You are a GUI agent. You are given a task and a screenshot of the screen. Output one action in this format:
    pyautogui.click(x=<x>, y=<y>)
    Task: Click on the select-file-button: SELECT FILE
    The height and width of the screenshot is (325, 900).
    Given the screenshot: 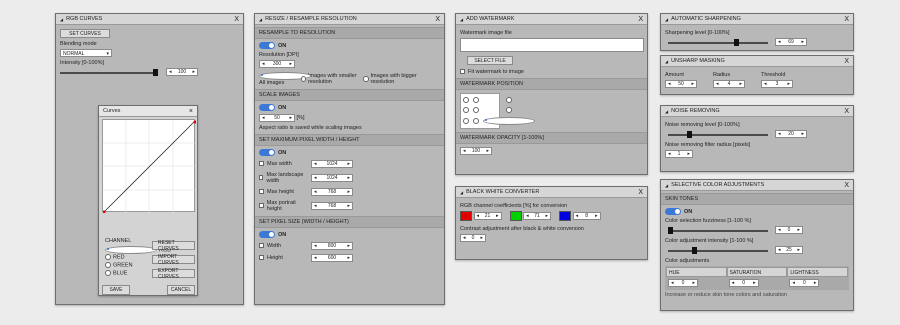 What is the action you would take?
    pyautogui.click(x=490, y=60)
    